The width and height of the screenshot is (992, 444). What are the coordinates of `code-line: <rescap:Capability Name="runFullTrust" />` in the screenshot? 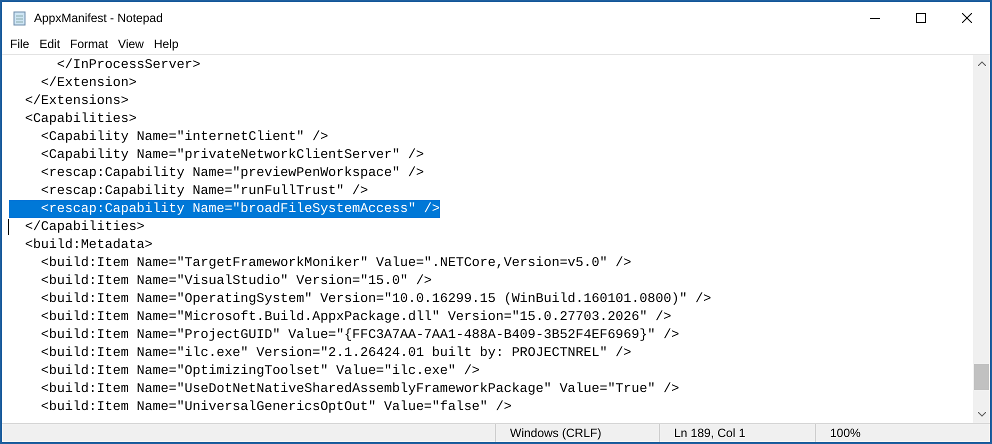 It's located at (204, 191).